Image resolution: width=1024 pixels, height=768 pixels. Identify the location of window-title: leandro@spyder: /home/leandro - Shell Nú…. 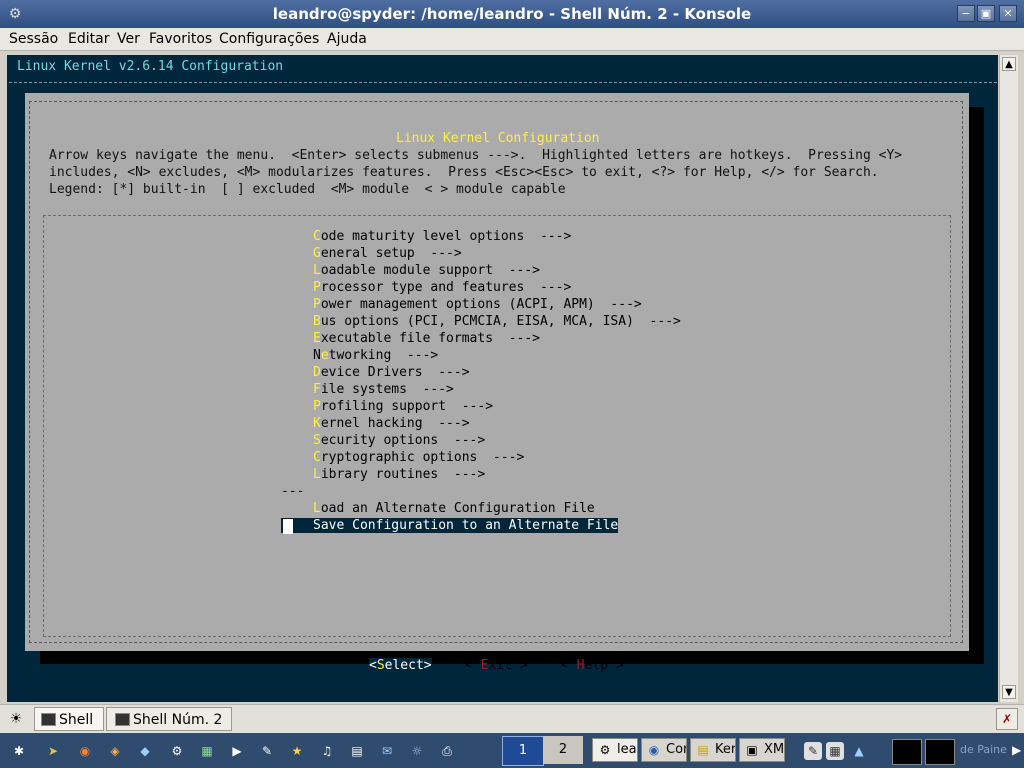
(512, 14).